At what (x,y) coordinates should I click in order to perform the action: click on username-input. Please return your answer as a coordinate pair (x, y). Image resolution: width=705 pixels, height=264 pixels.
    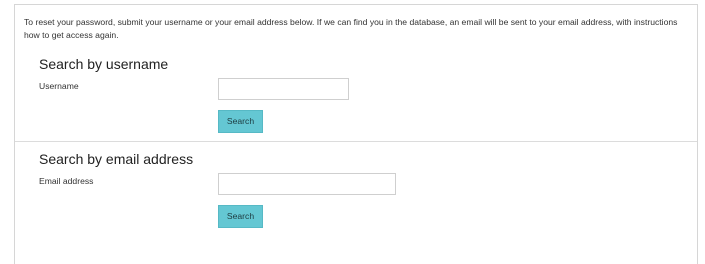
    Looking at the image, I should click on (283, 89).